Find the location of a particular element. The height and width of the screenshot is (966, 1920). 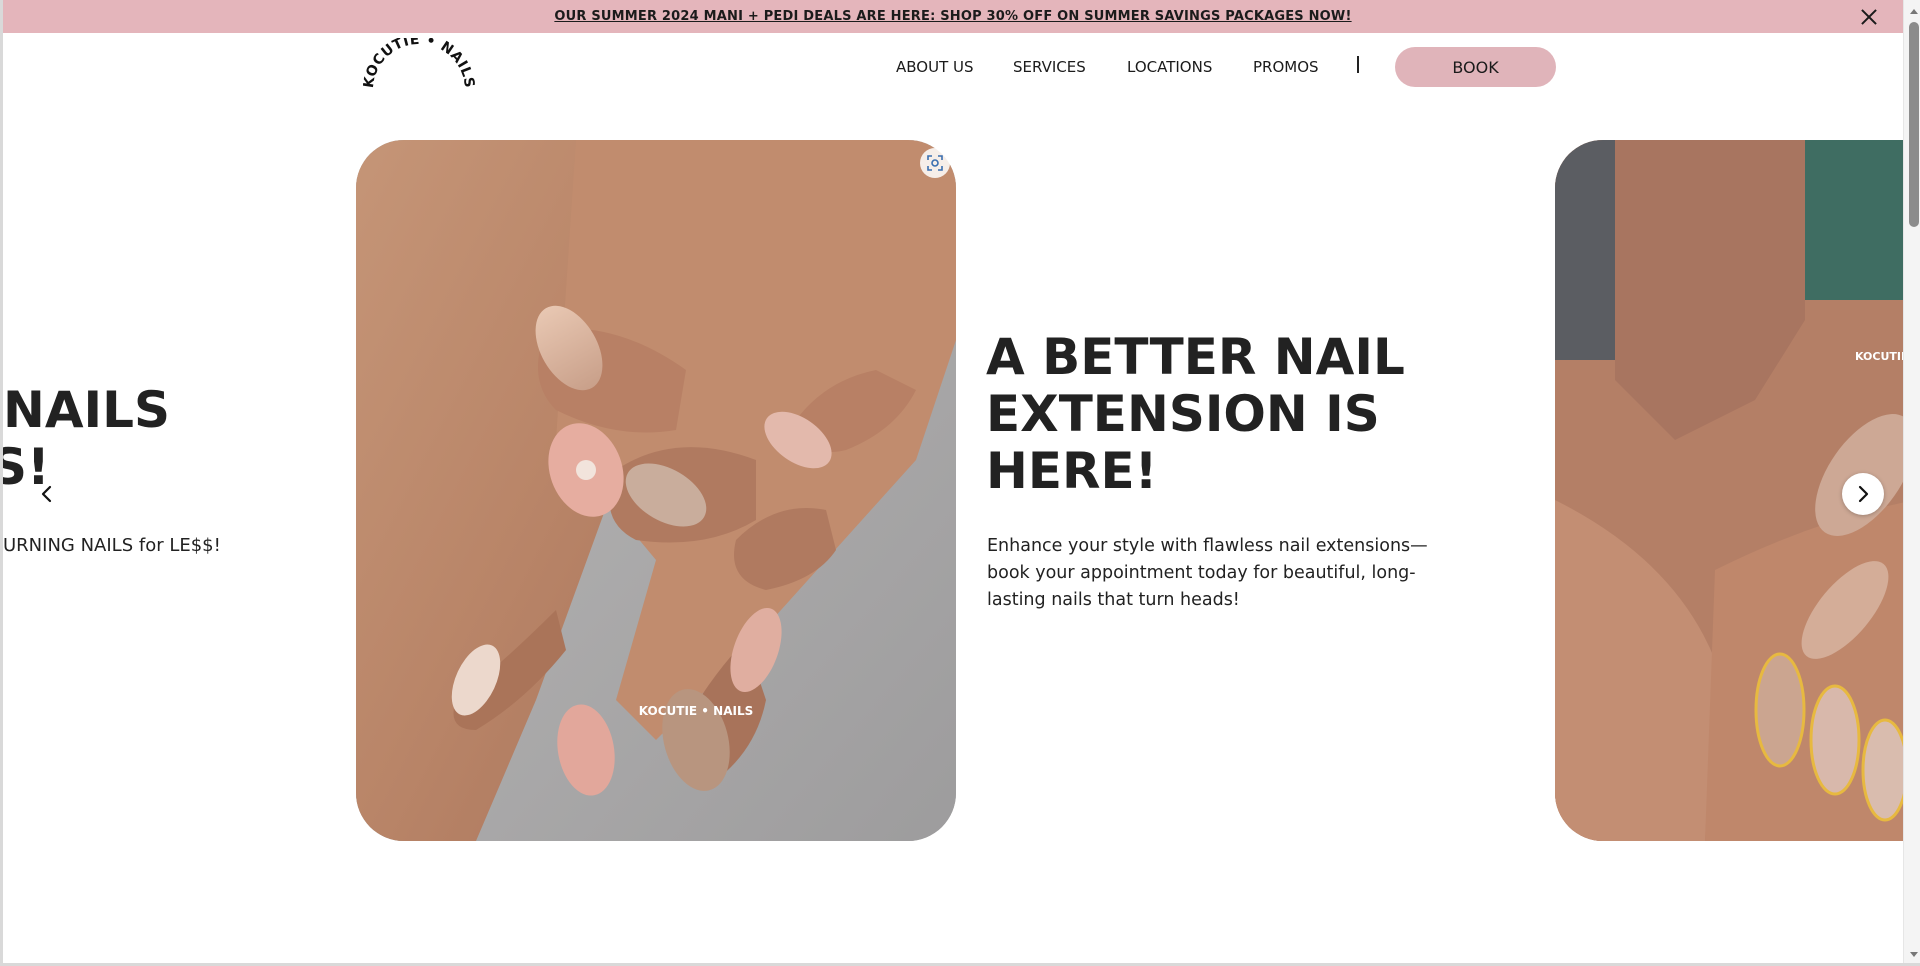

nav-divider is located at coordinates (1358, 64).